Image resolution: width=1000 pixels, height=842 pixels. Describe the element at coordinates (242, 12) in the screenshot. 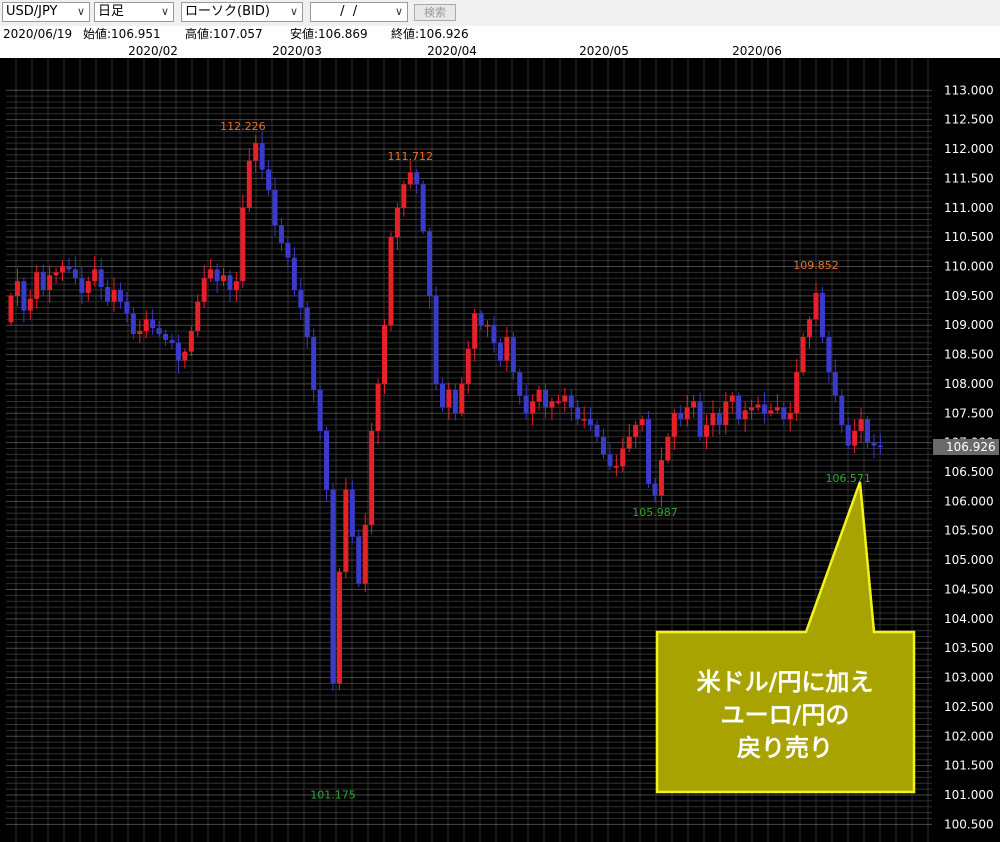

I see `chart-type-select: ローソク(BID) ∨` at that location.